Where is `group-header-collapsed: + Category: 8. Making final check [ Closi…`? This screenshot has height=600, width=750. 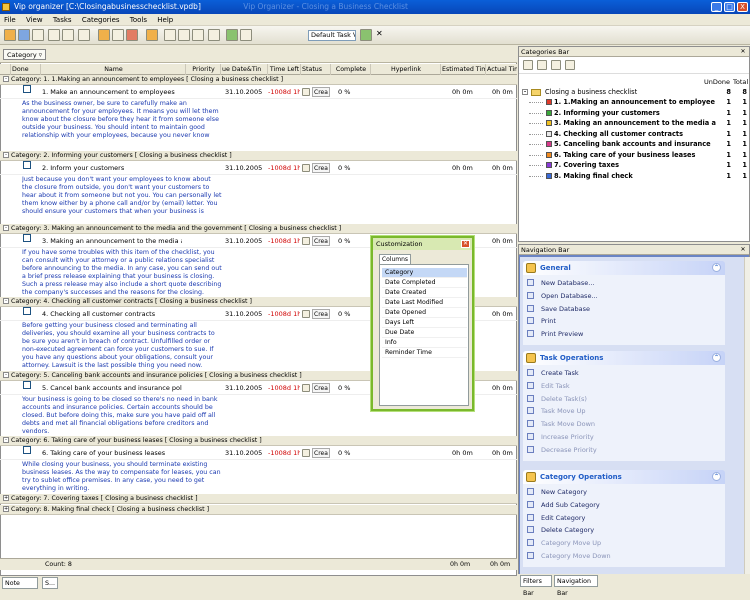
group-header-collapsed: + Category: 8. Making final check [ Closi… is located at coordinates (258, 510).